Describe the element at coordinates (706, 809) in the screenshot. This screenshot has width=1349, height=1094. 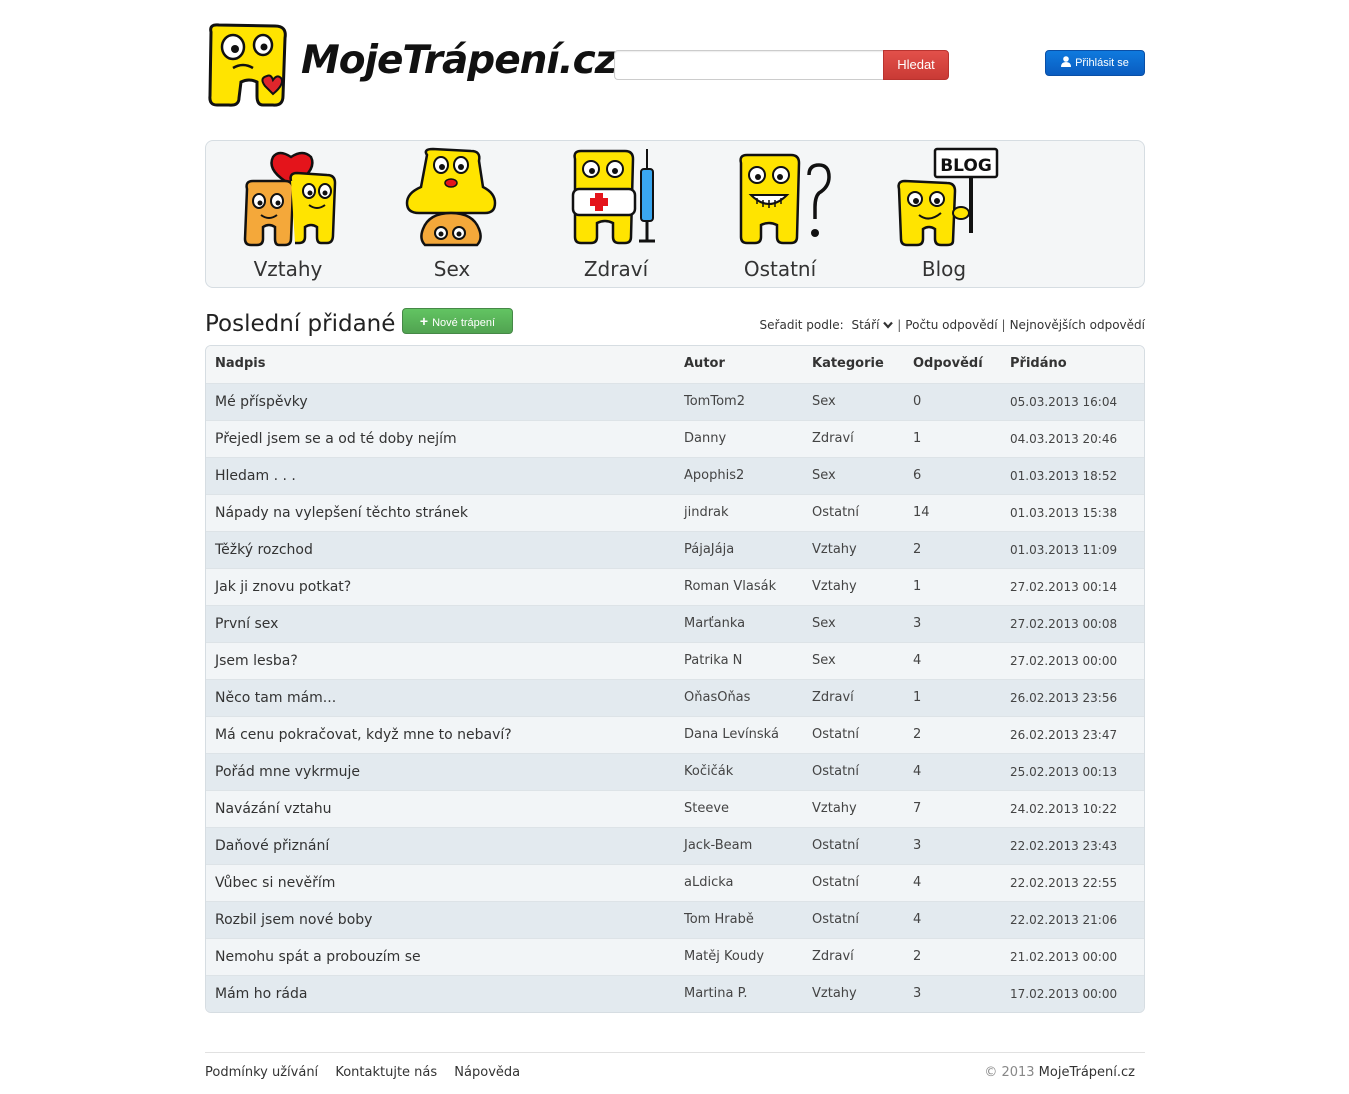
I see `row-author: Steeve` at that location.